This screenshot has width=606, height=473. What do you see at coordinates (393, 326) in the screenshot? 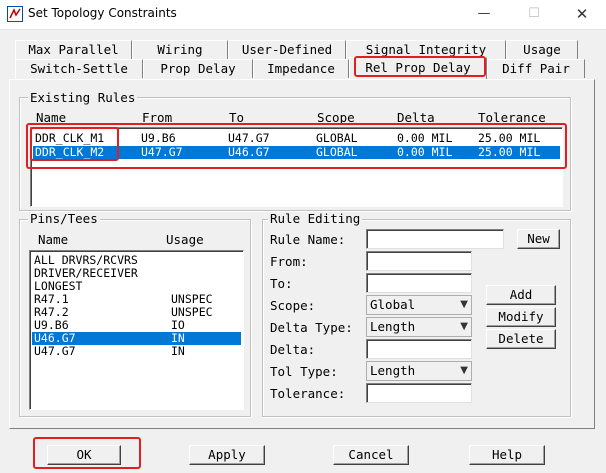
I see `delta-type-value: Length` at bounding box center [393, 326].